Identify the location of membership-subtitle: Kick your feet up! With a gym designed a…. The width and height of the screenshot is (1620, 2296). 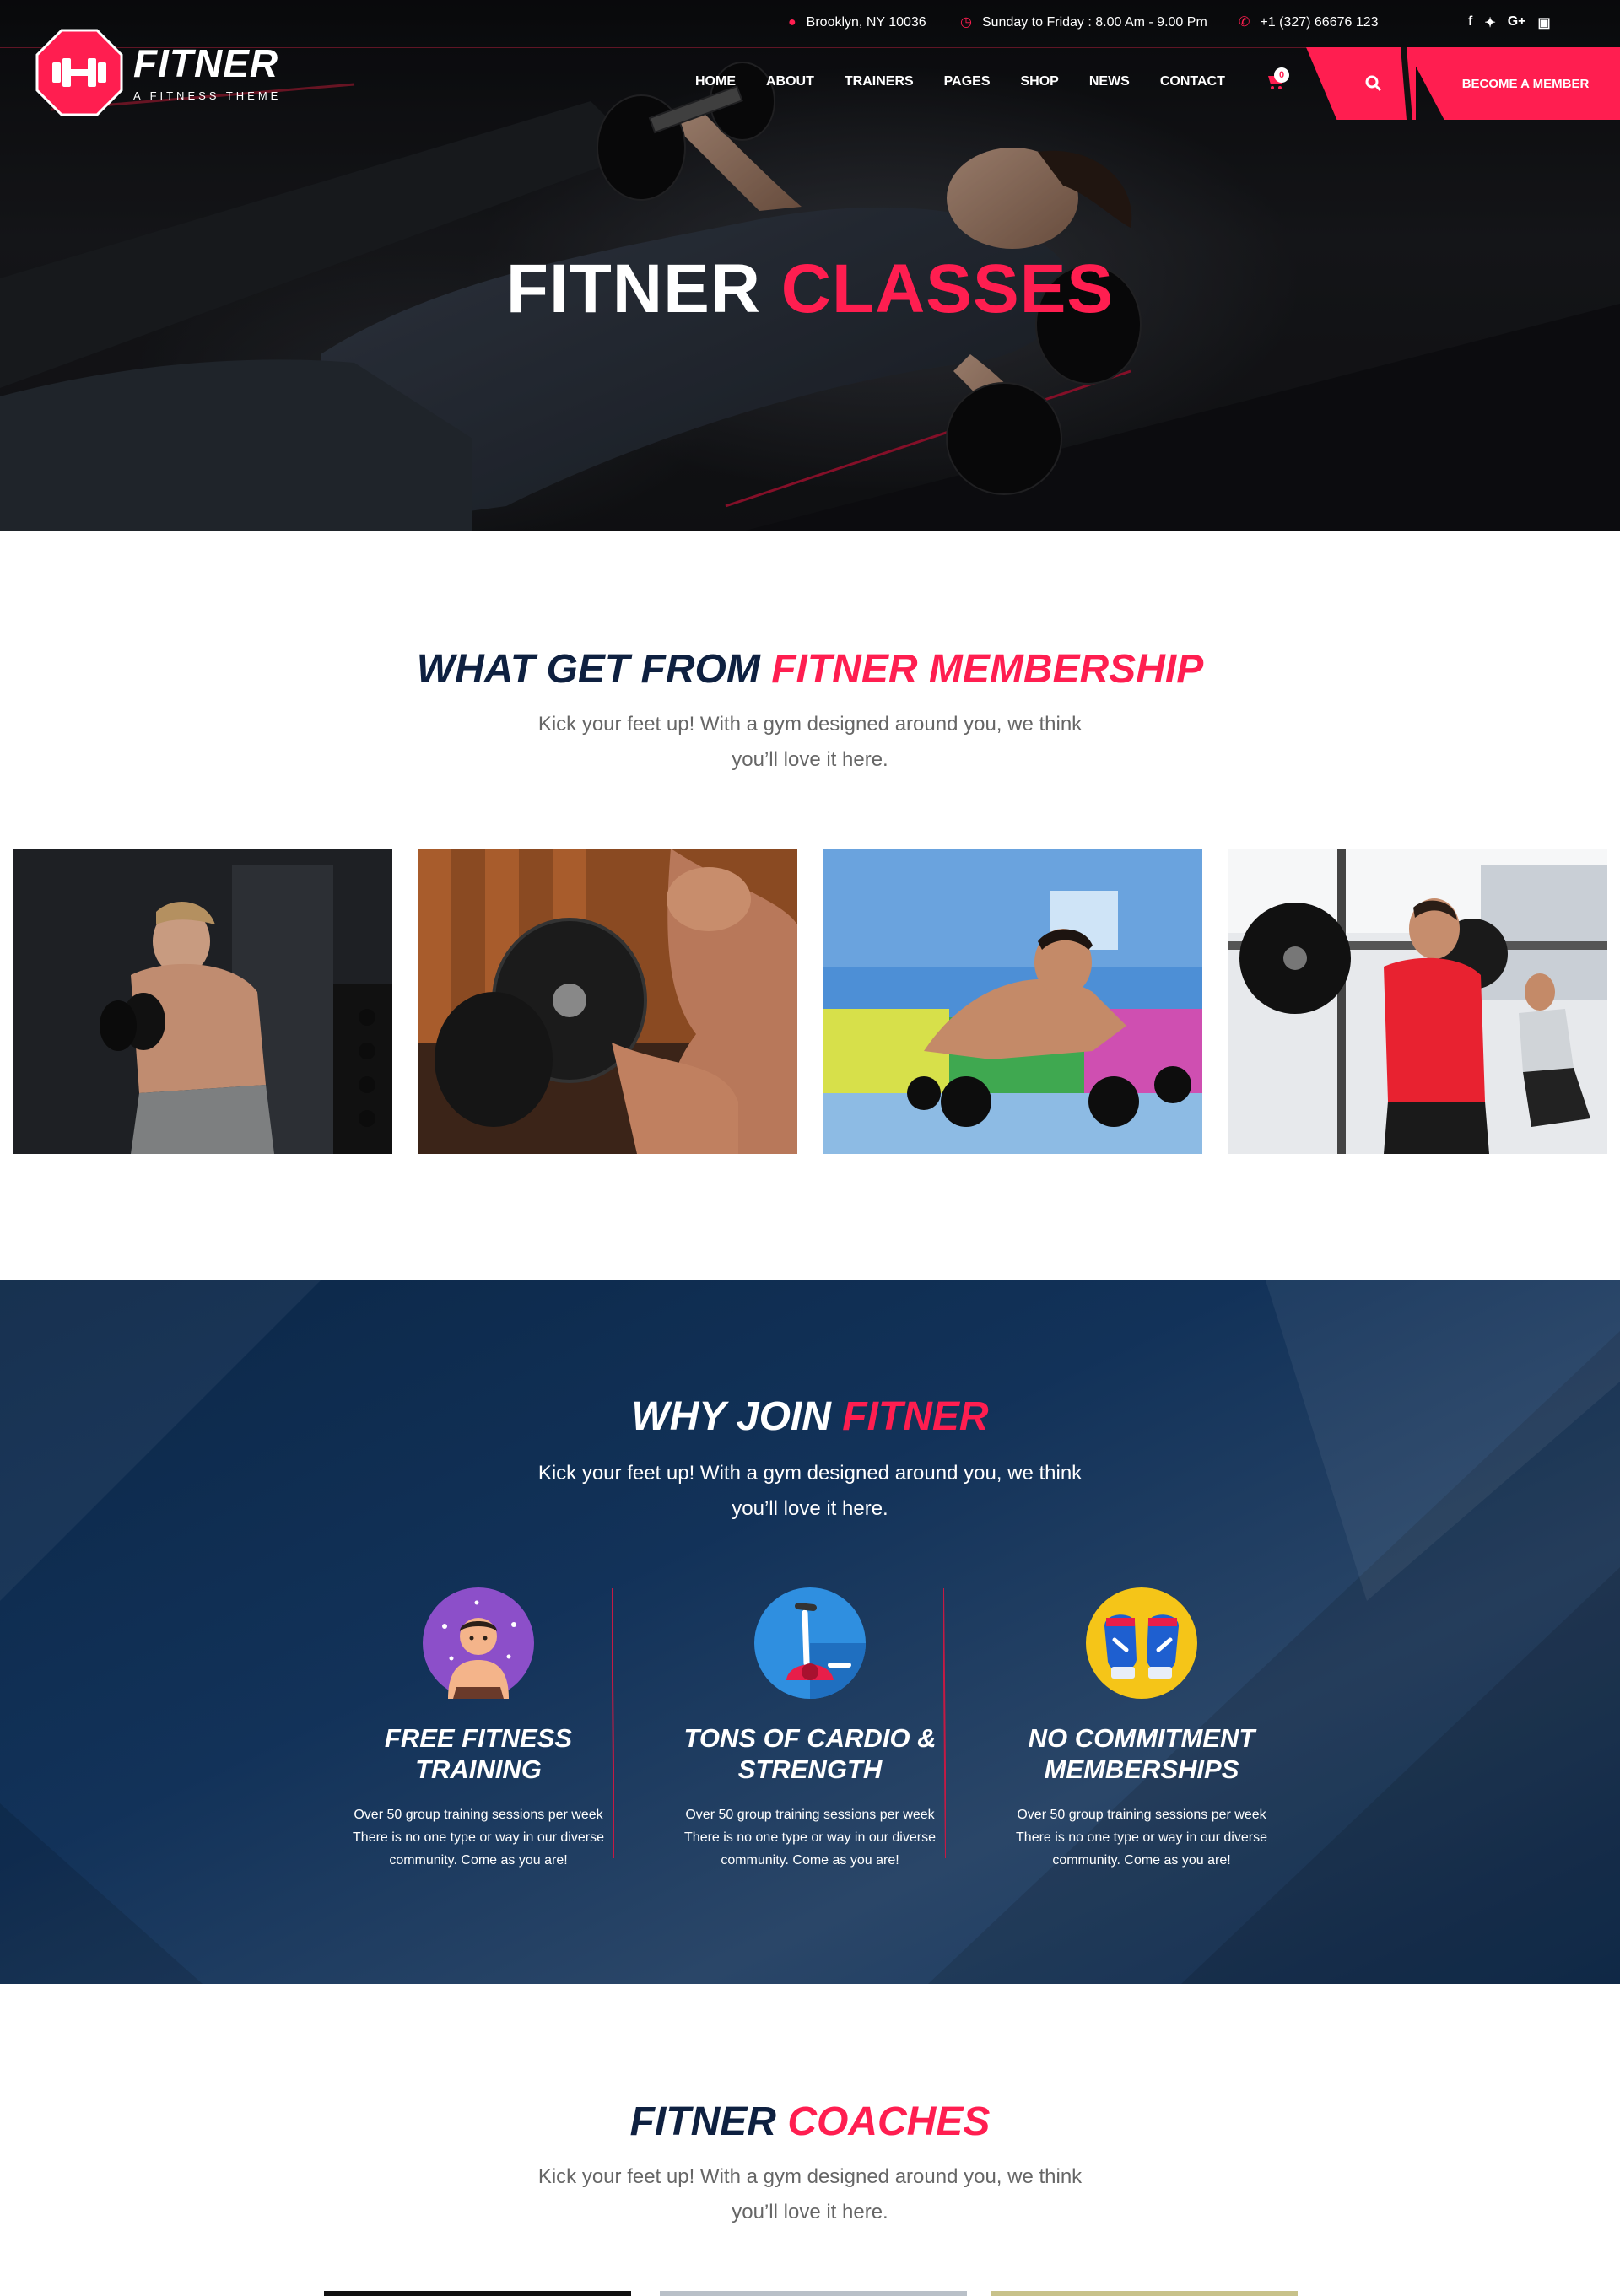
(810, 742).